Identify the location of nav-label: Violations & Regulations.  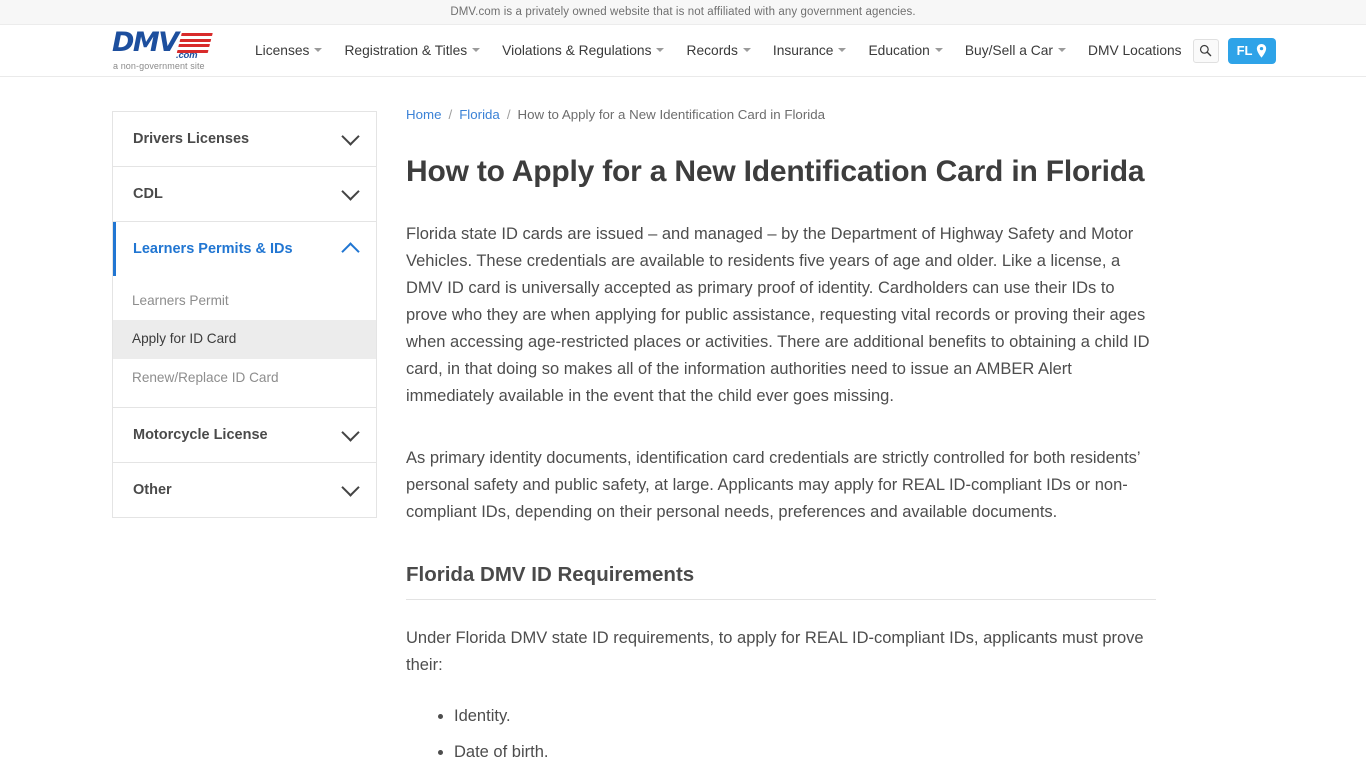
(577, 50).